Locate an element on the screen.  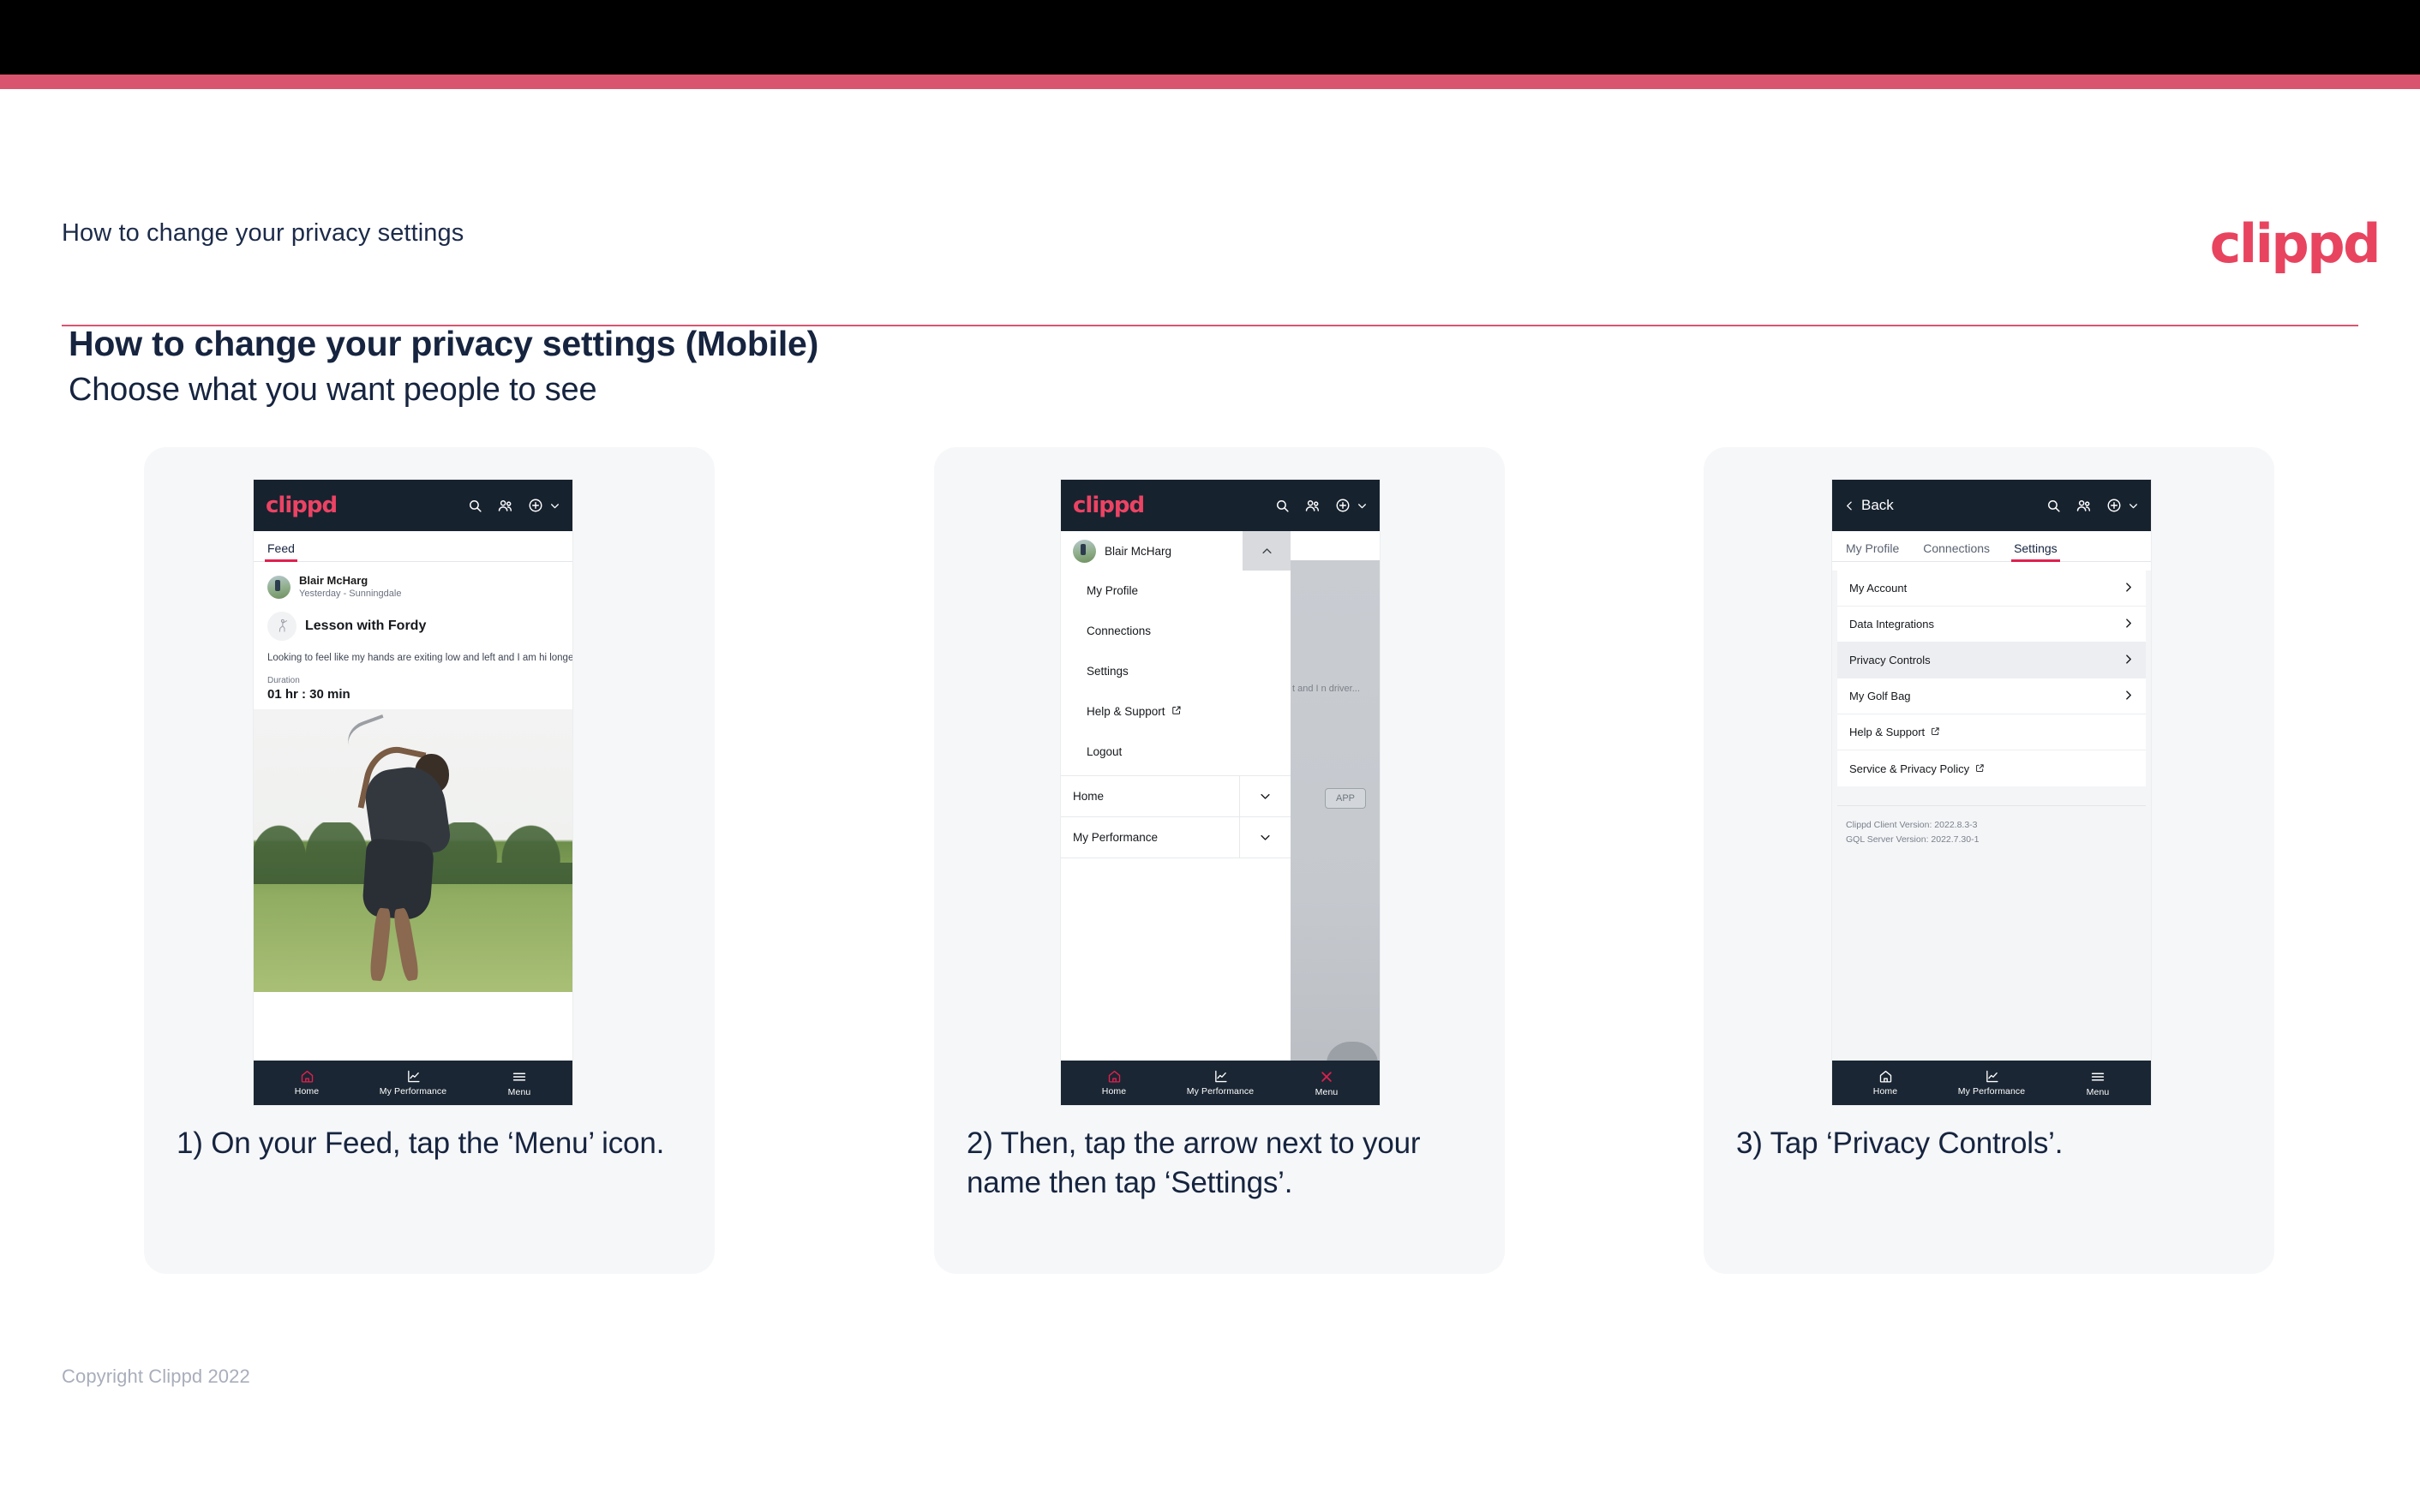
post-author-meta: Yesterday - Sunningdale is located at coordinates (350, 594).